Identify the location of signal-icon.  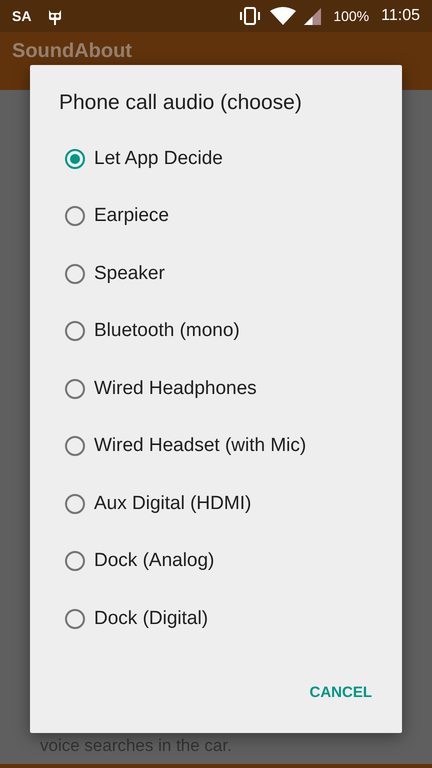
(313, 16).